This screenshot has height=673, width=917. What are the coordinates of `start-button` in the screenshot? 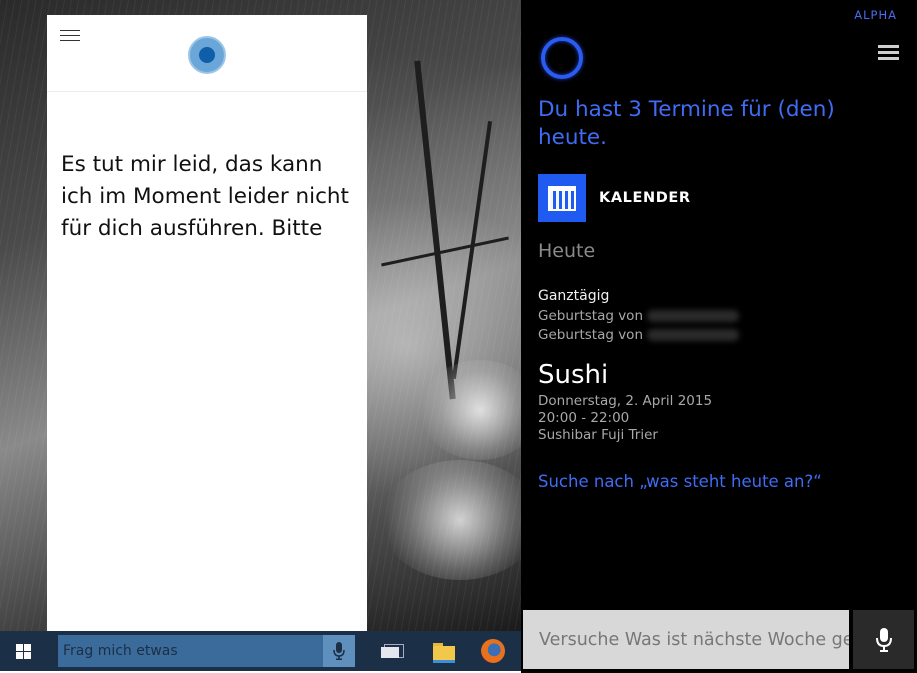 It's located at (23, 651).